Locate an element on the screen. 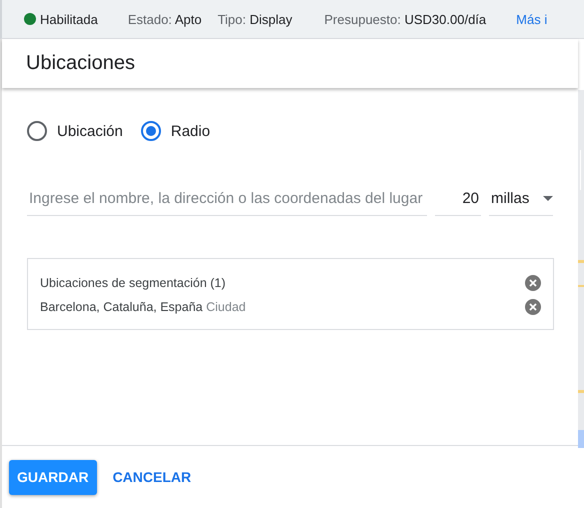 The height and width of the screenshot is (508, 584). clear-all-icon is located at coordinates (533, 283).